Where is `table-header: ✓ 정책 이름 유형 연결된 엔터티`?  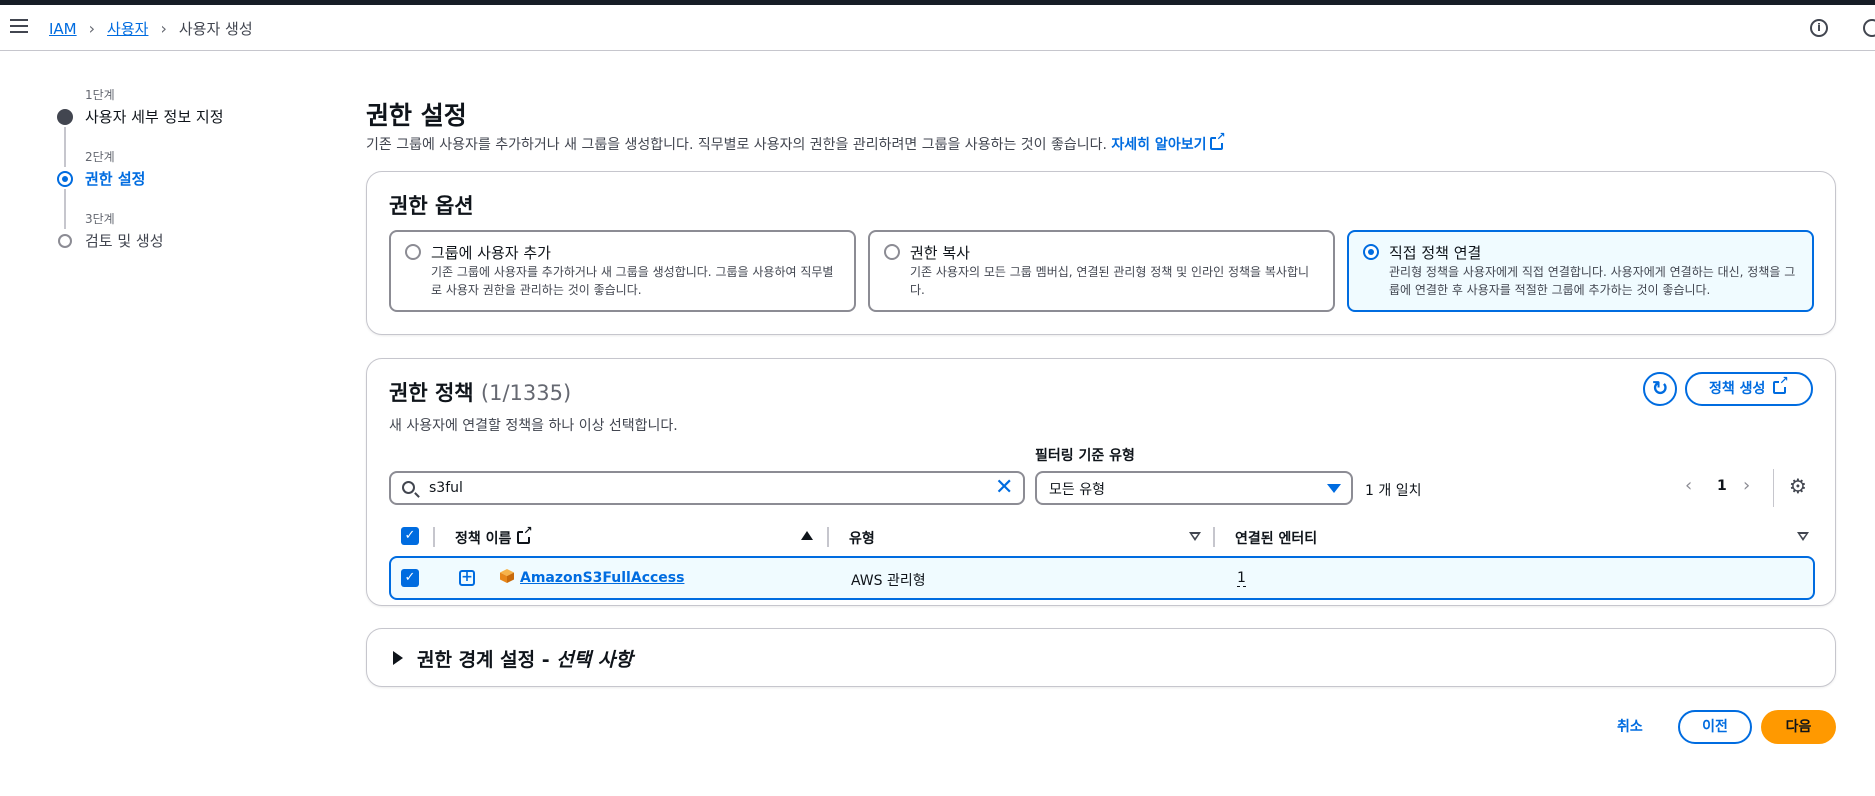 table-header: ✓ 정책 이름 유형 연결된 엔터티 is located at coordinates (1102, 537).